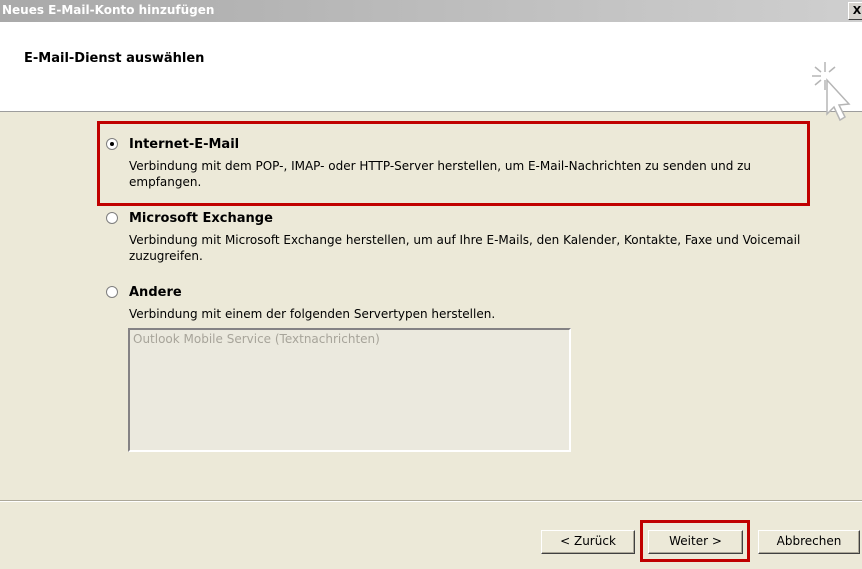 The height and width of the screenshot is (569, 862). What do you see at coordinates (112, 292) in the screenshot?
I see `andere-radio` at bounding box center [112, 292].